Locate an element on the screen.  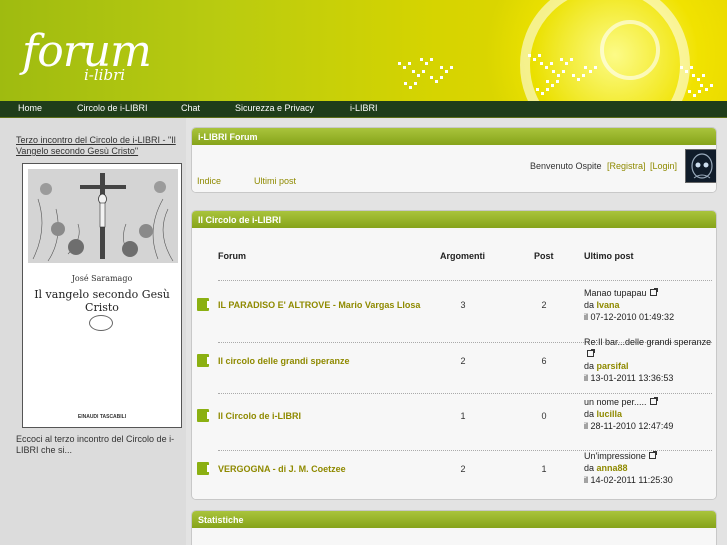
col-forum-header: Forum is located at coordinates (232, 256).